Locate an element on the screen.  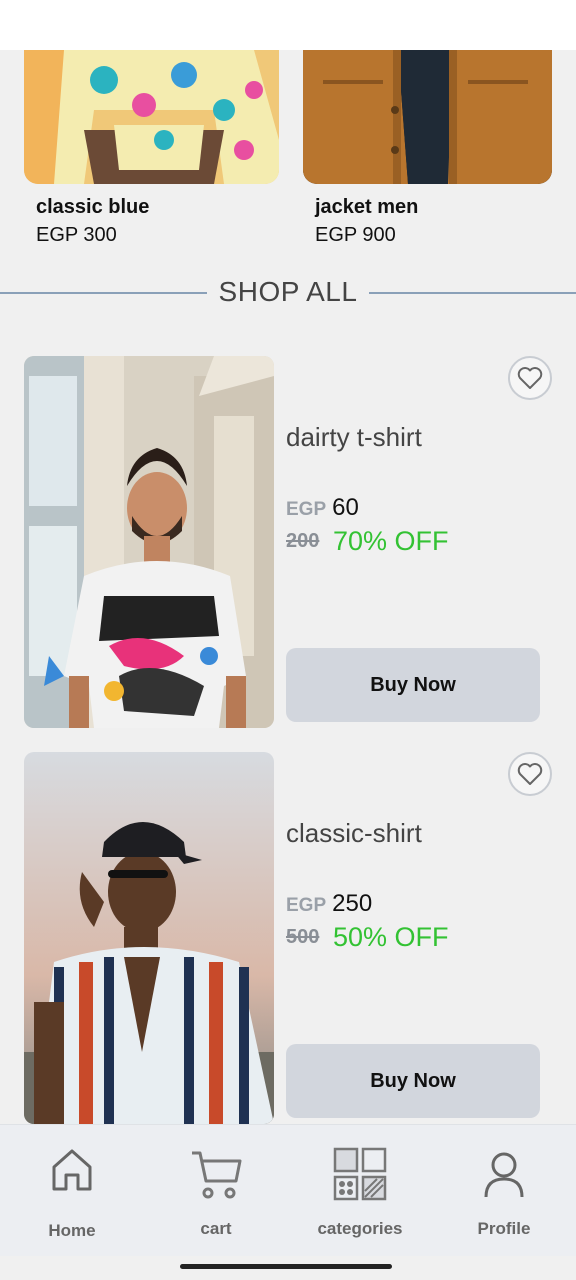
bottom-navigation: Home cart categories Profile is located at coordinates (288, 1190).